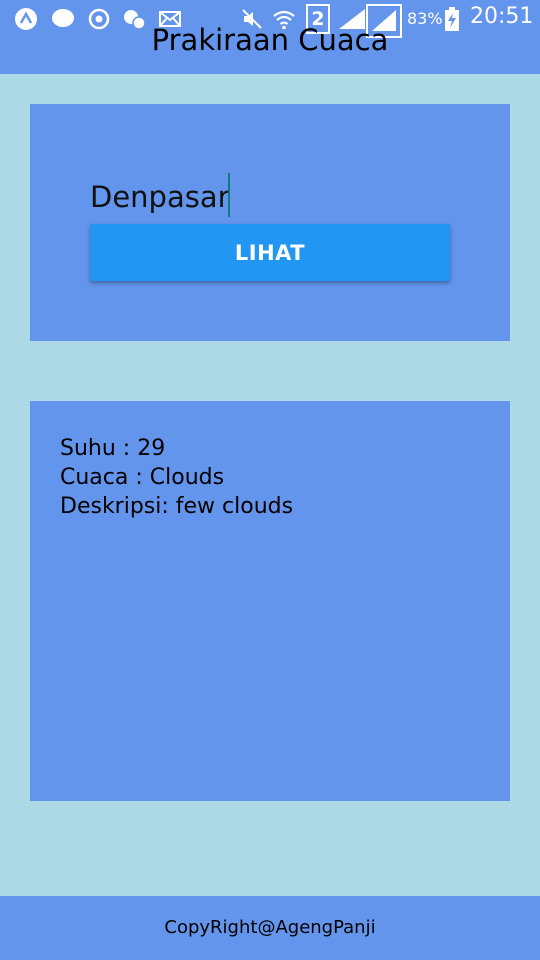  I want to click on text-cursor, so click(229, 195).